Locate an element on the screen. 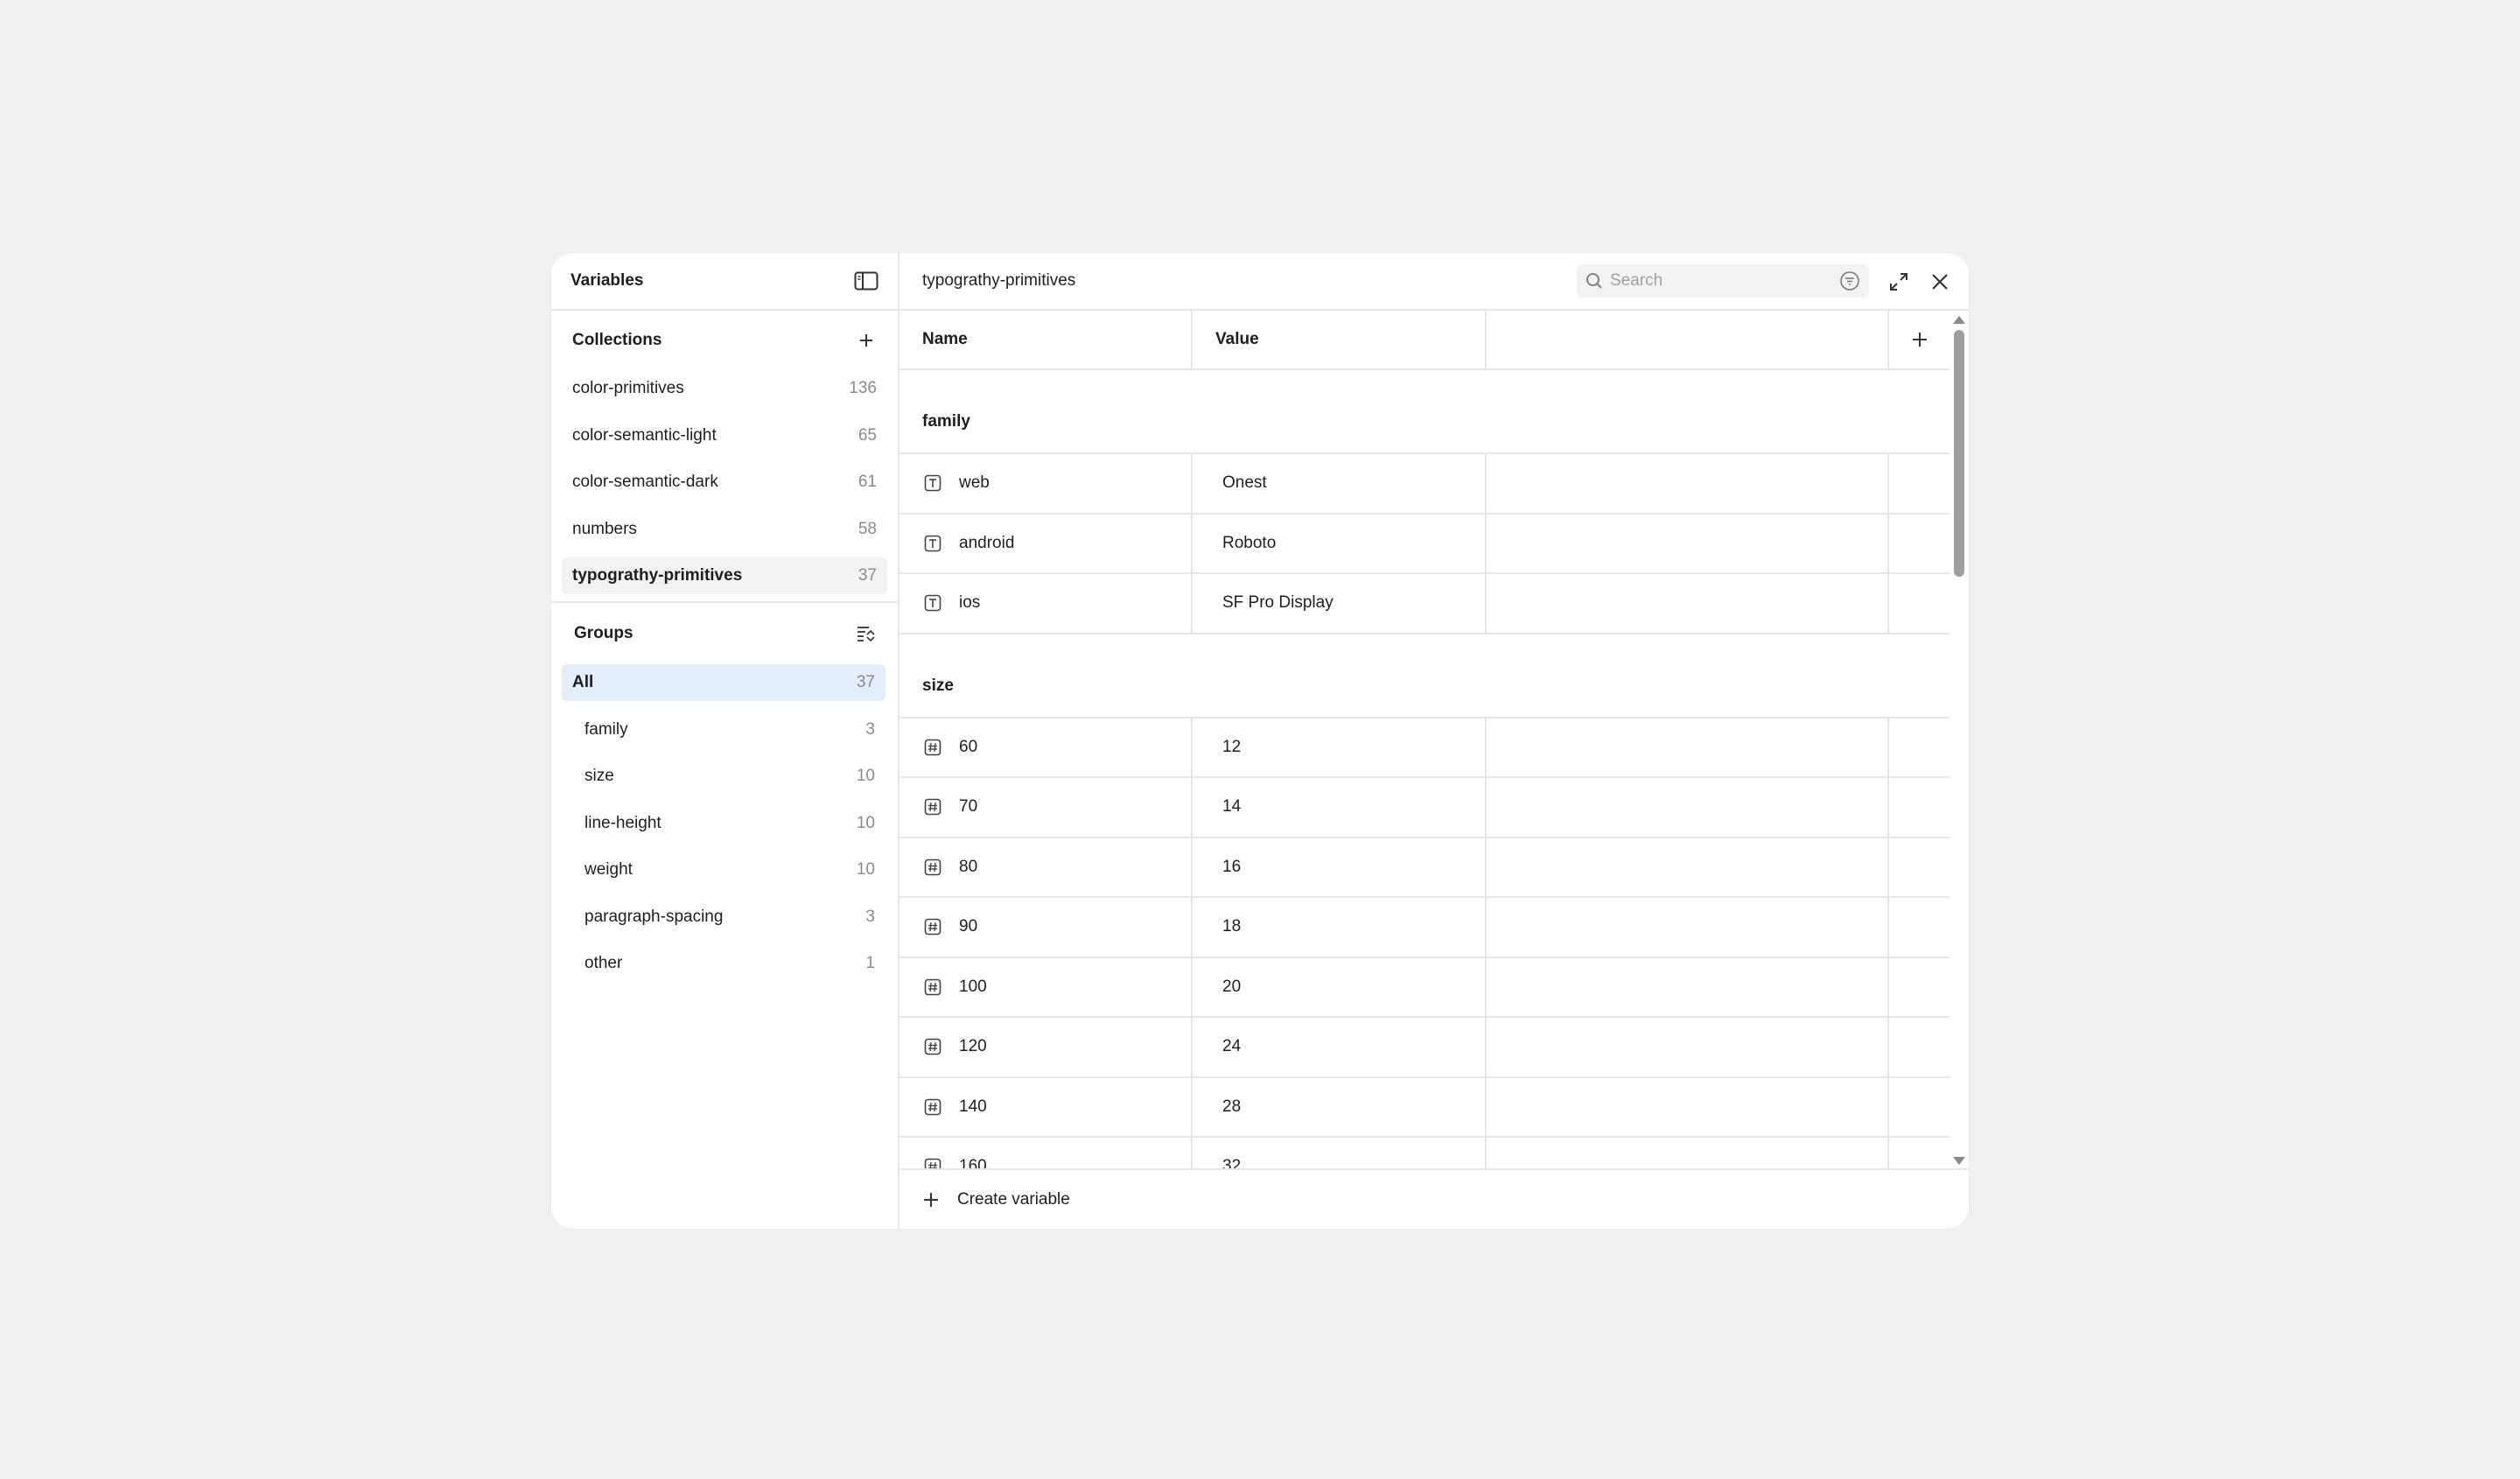 The height and width of the screenshot is (1479, 2520). group-label: line-height is located at coordinates (623, 823).